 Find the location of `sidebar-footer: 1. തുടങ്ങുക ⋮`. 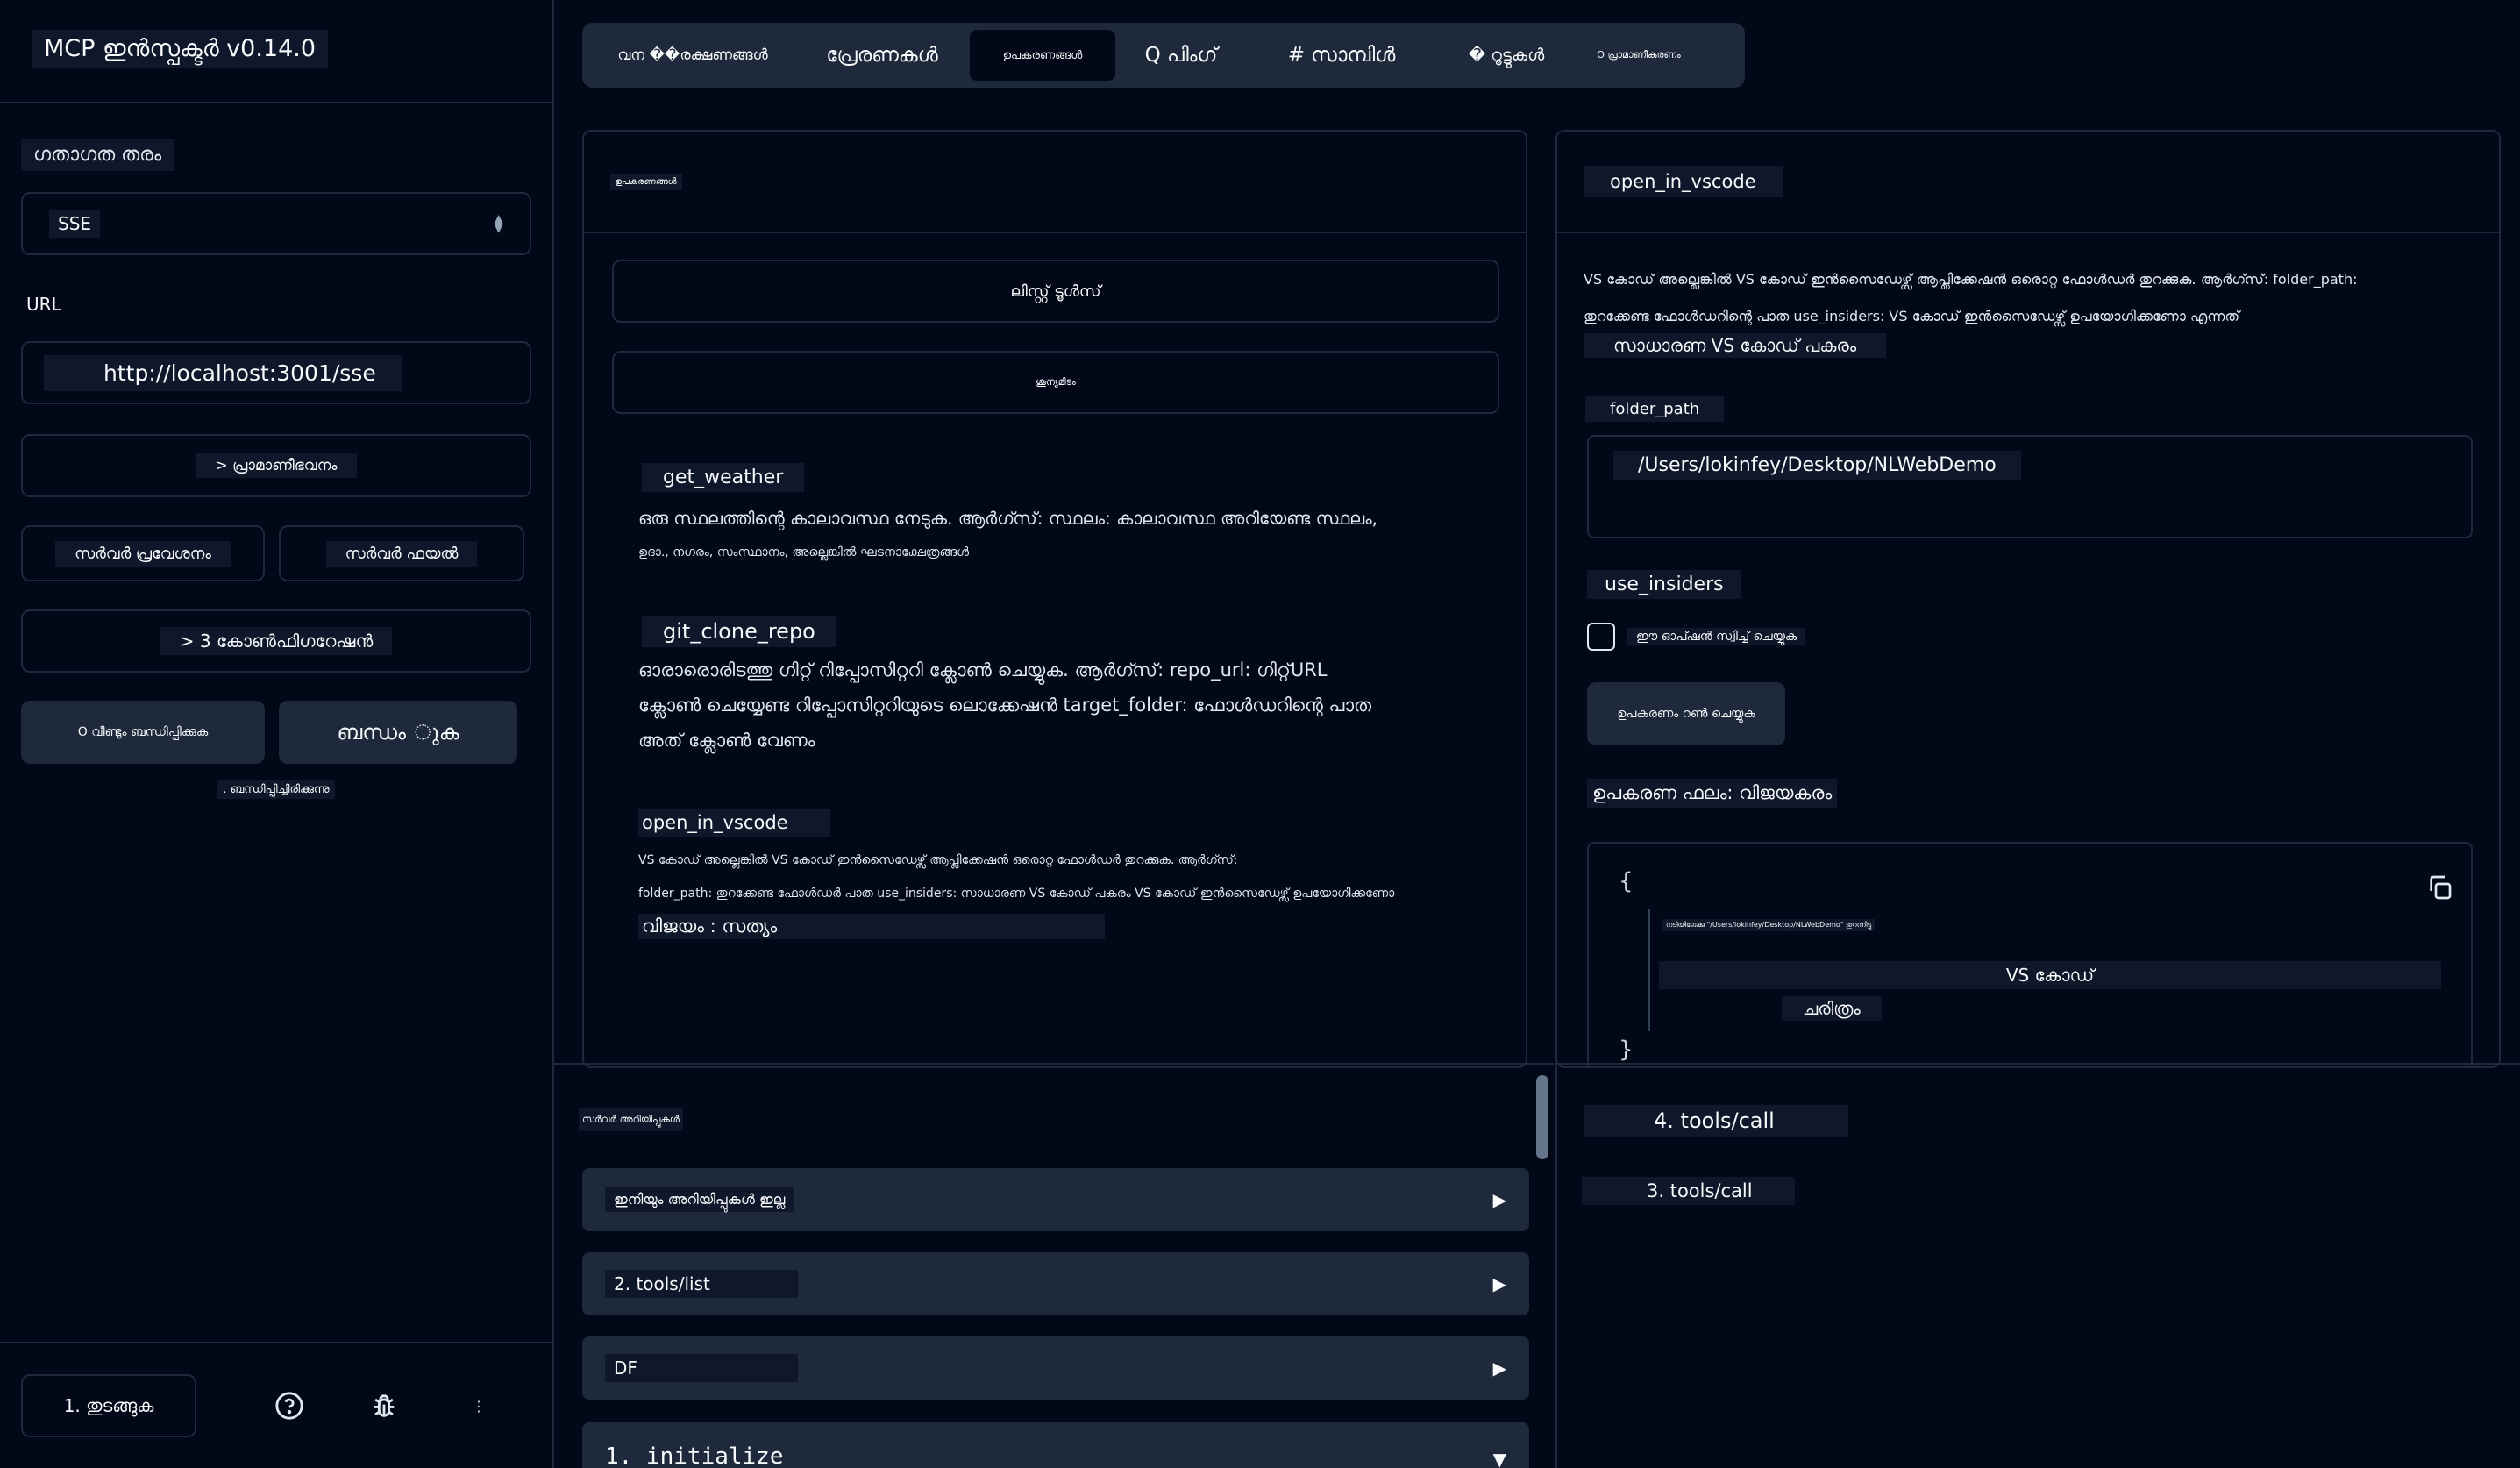

sidebar-footer: 1. തുടങ്ങുക ⋮ is located at coordinates (277, 1405).